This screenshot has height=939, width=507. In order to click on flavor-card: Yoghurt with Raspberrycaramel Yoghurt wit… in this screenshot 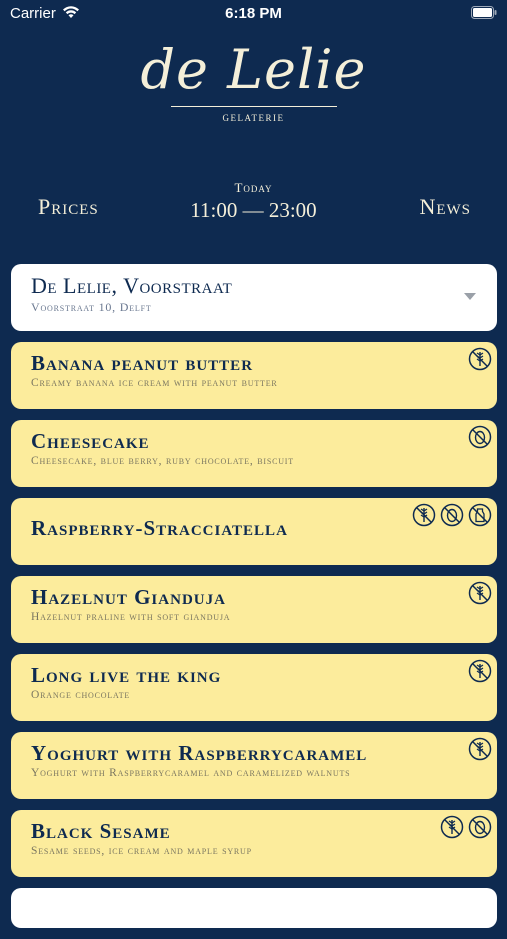, I will do `click(254, 765)`.